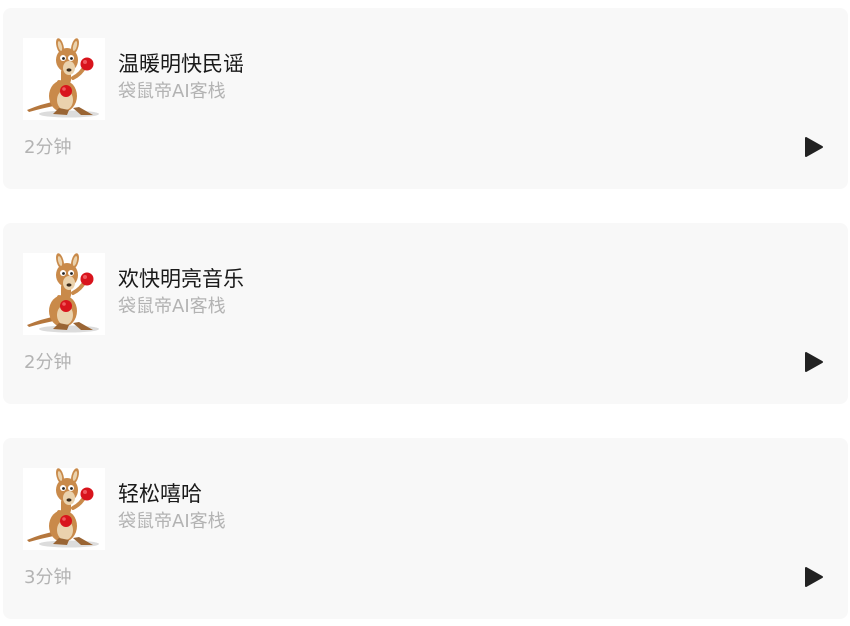 This screenshot has height=626, width=850. What do you see at coordinates (181, 64) in the screenshot?
I see `track-title: 温暖明快民谣` at bounding box center [181, 64].